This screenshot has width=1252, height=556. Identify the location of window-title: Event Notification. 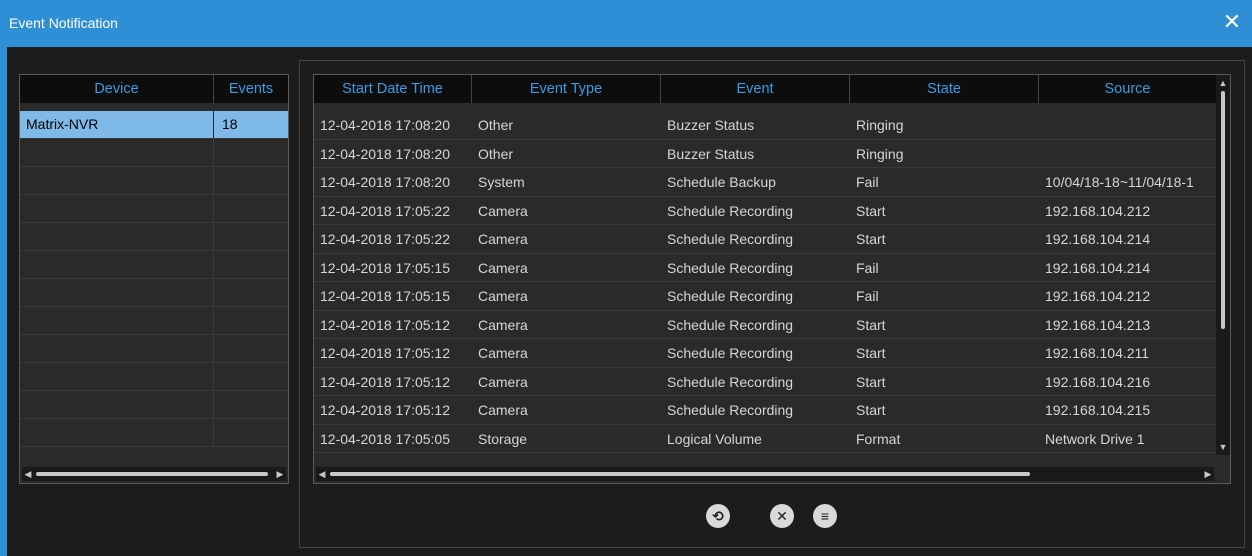
(63, 23).